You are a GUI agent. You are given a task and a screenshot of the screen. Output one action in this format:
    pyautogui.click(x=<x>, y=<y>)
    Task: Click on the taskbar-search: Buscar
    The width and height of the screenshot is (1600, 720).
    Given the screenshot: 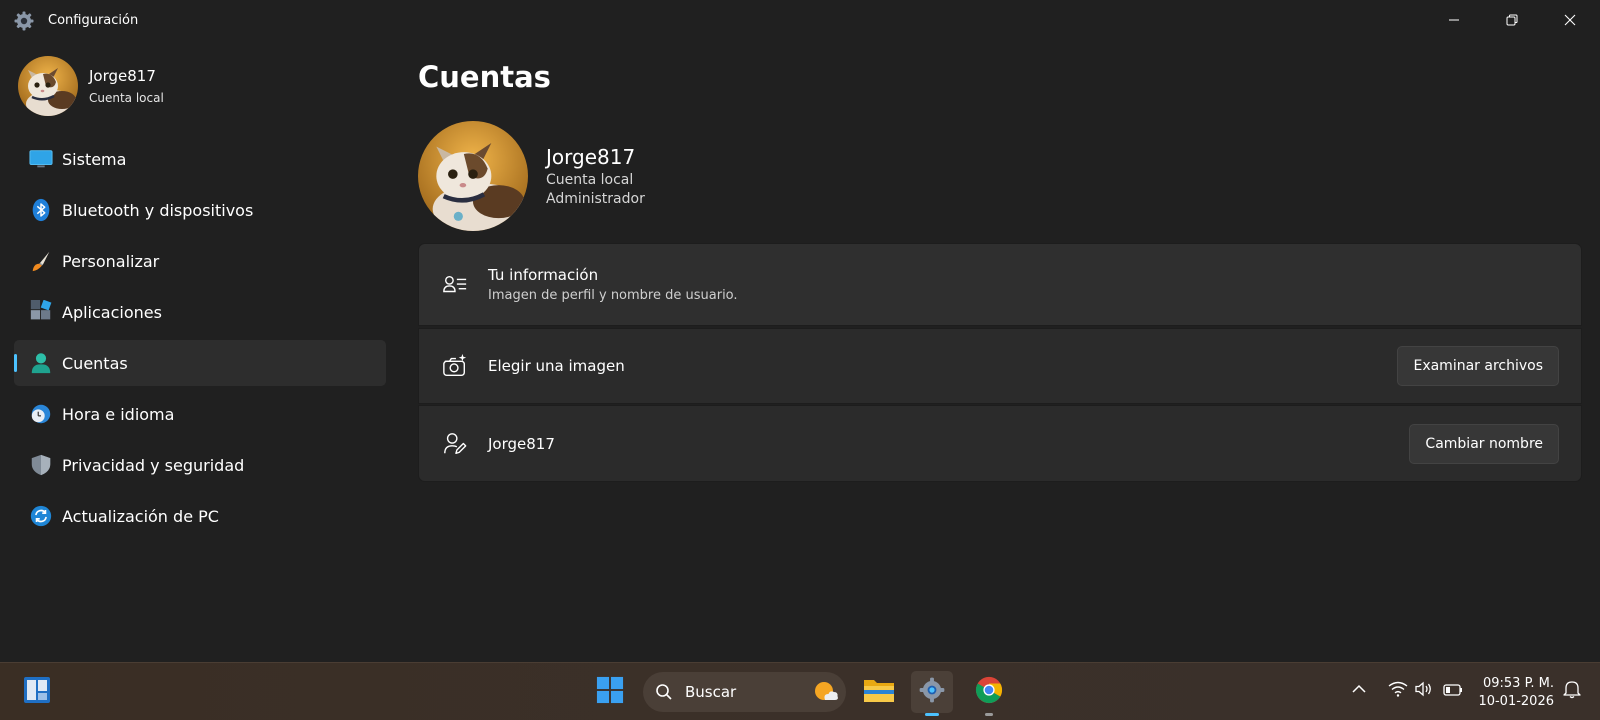 What is the action you would take?
    pyautogui.click(x=744, y=692)
    